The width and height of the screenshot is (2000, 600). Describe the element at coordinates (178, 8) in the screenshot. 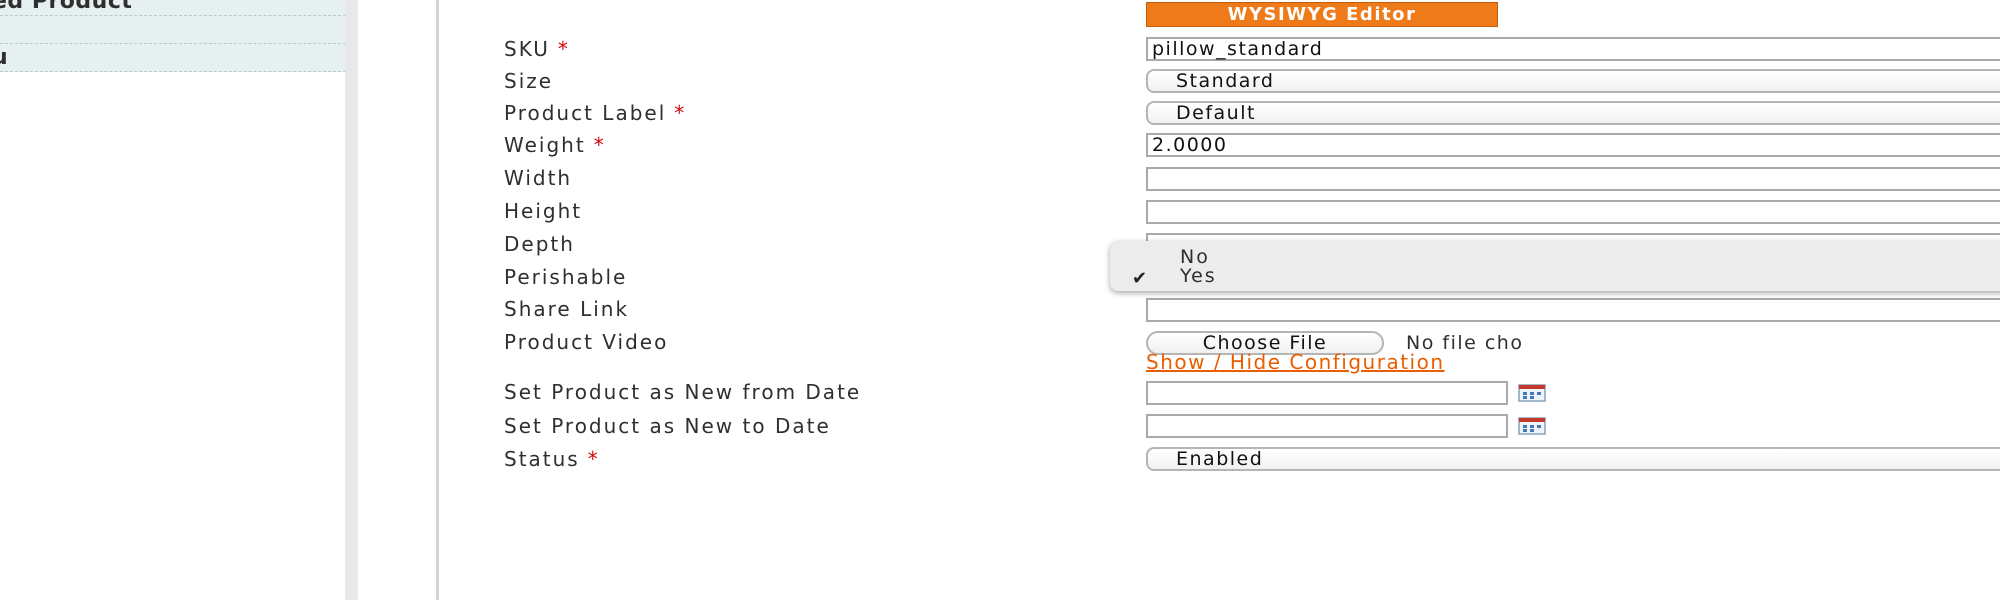

I see `sidebar-item-related-product: ed Product` at that location.